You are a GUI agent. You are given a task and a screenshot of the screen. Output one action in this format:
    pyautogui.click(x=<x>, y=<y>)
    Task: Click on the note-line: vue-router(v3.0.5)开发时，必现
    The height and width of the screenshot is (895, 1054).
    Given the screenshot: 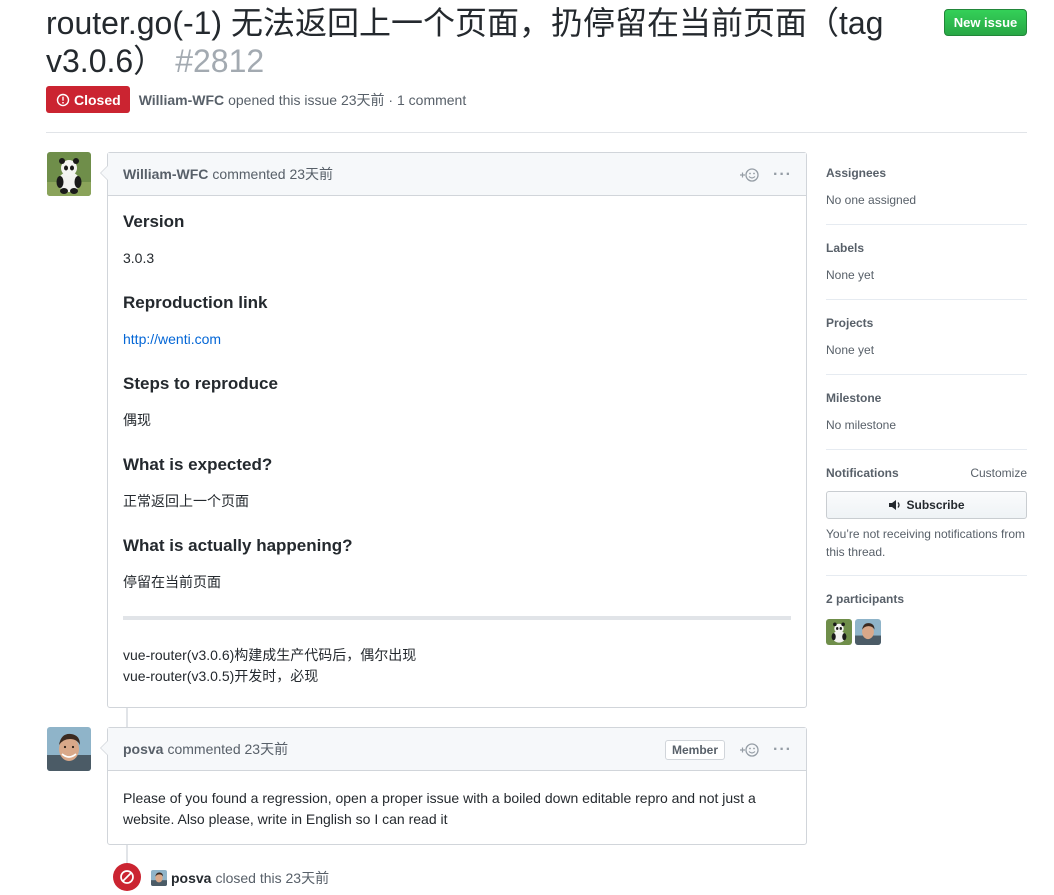 What is the action you would take?
    pyautogui.click(x=221, y=676)
    